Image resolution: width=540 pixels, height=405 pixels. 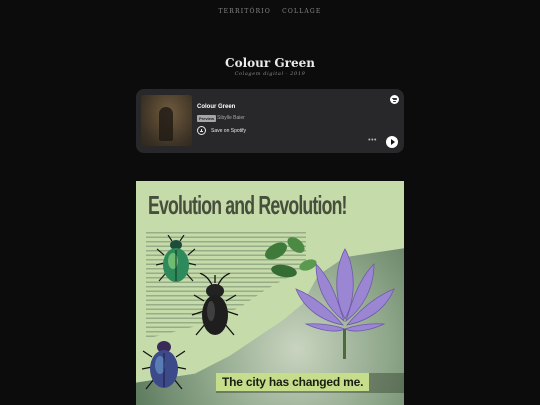 What do you see at coordinates (372, 140) in the screenshot?
I see `more-options-button: •••` at bounding box center [372, 140].